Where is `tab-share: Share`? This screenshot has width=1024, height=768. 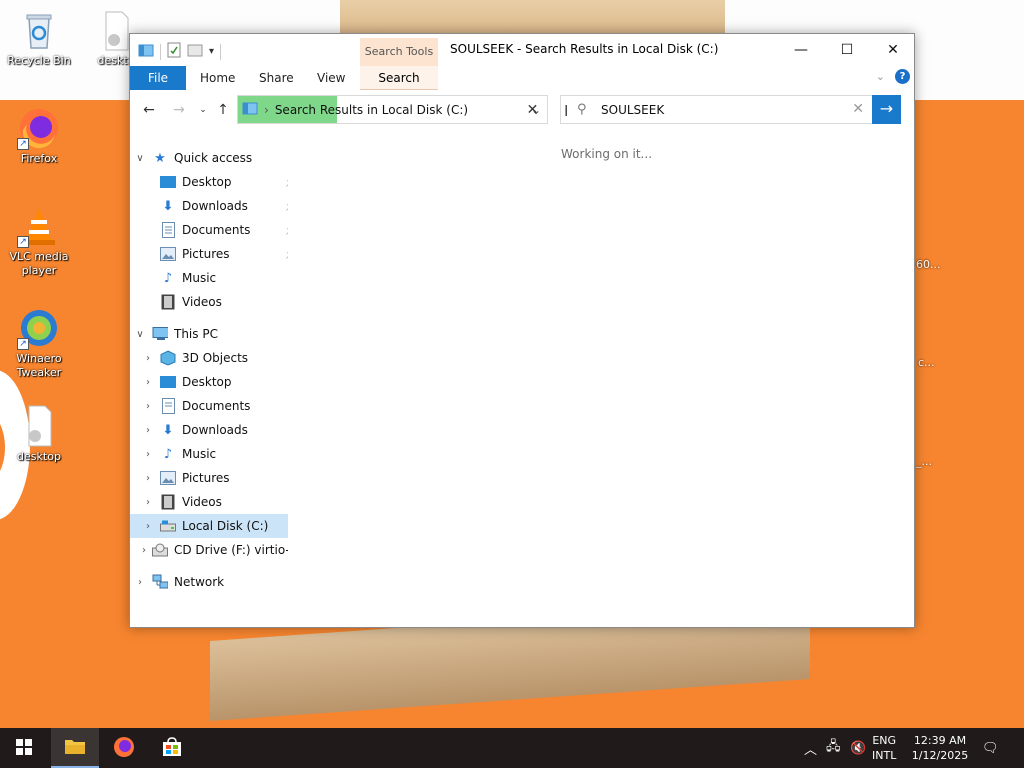 tab-share: Share is located at coordinates (276, 78).